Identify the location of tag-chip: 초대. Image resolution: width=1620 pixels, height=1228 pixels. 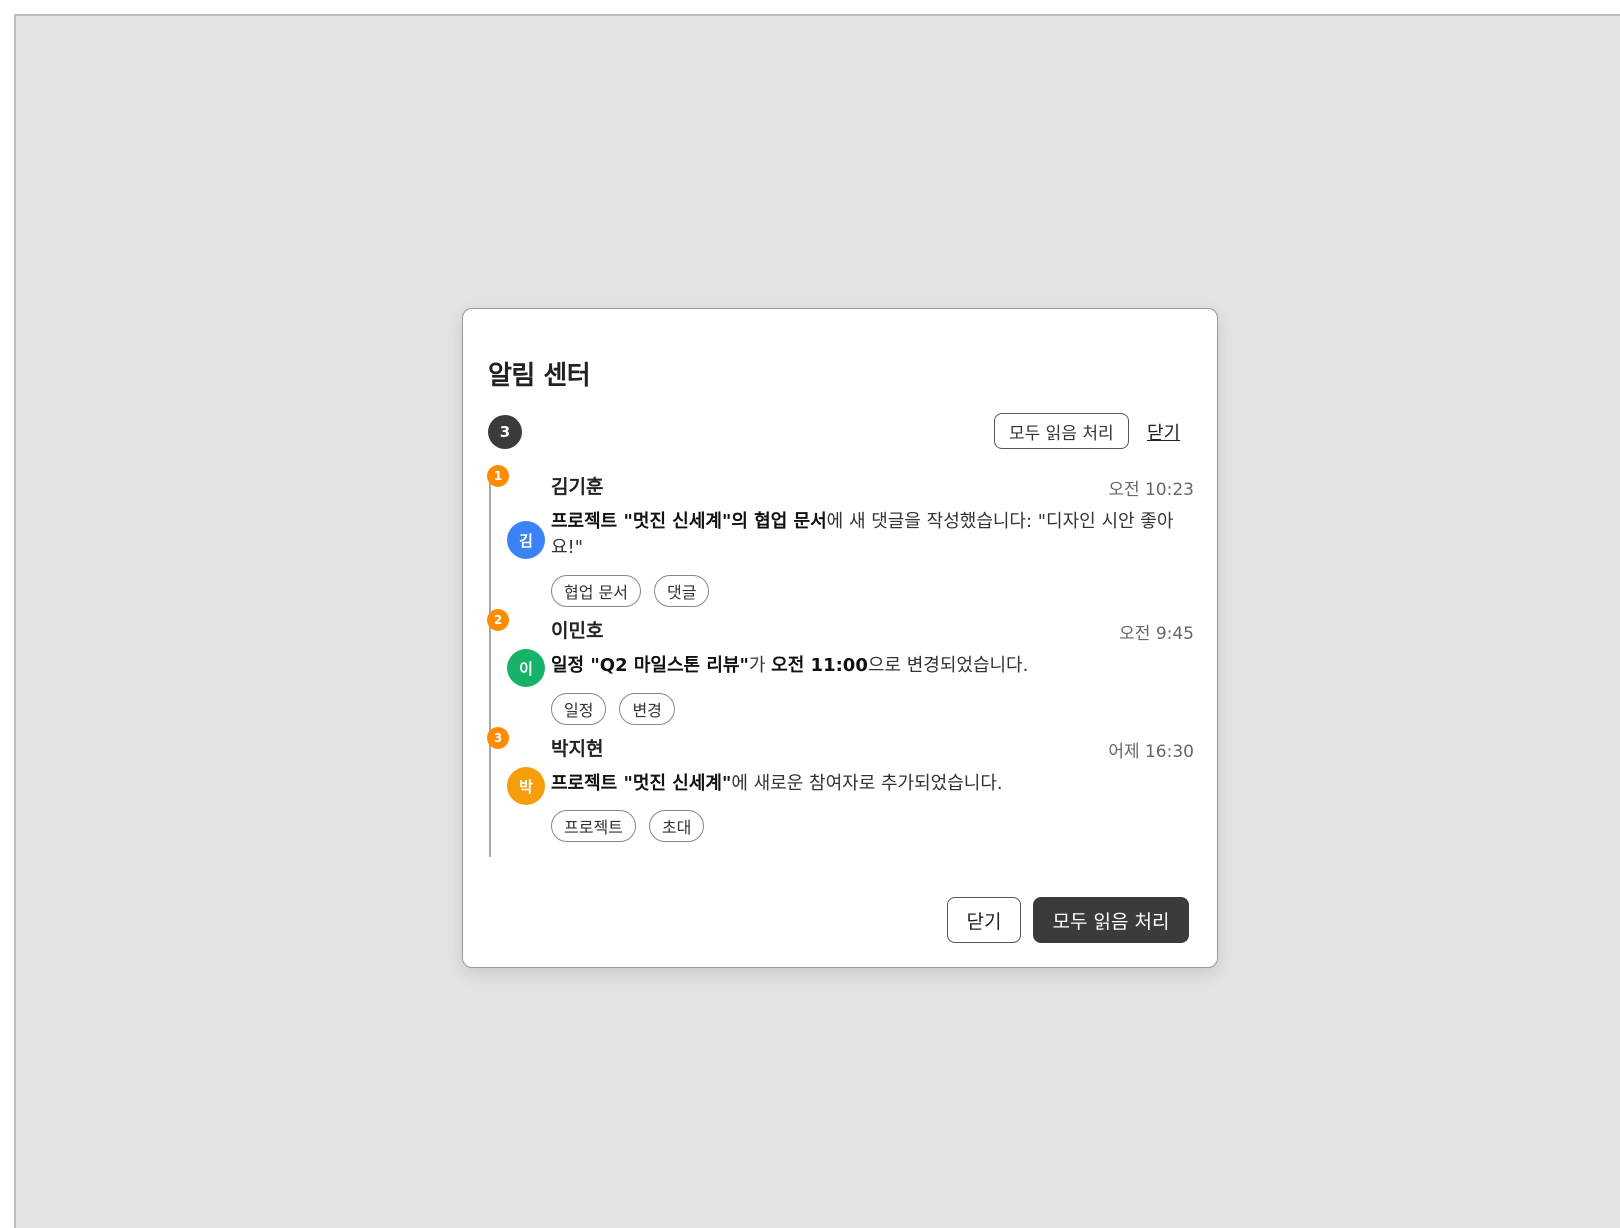
(676, 826).